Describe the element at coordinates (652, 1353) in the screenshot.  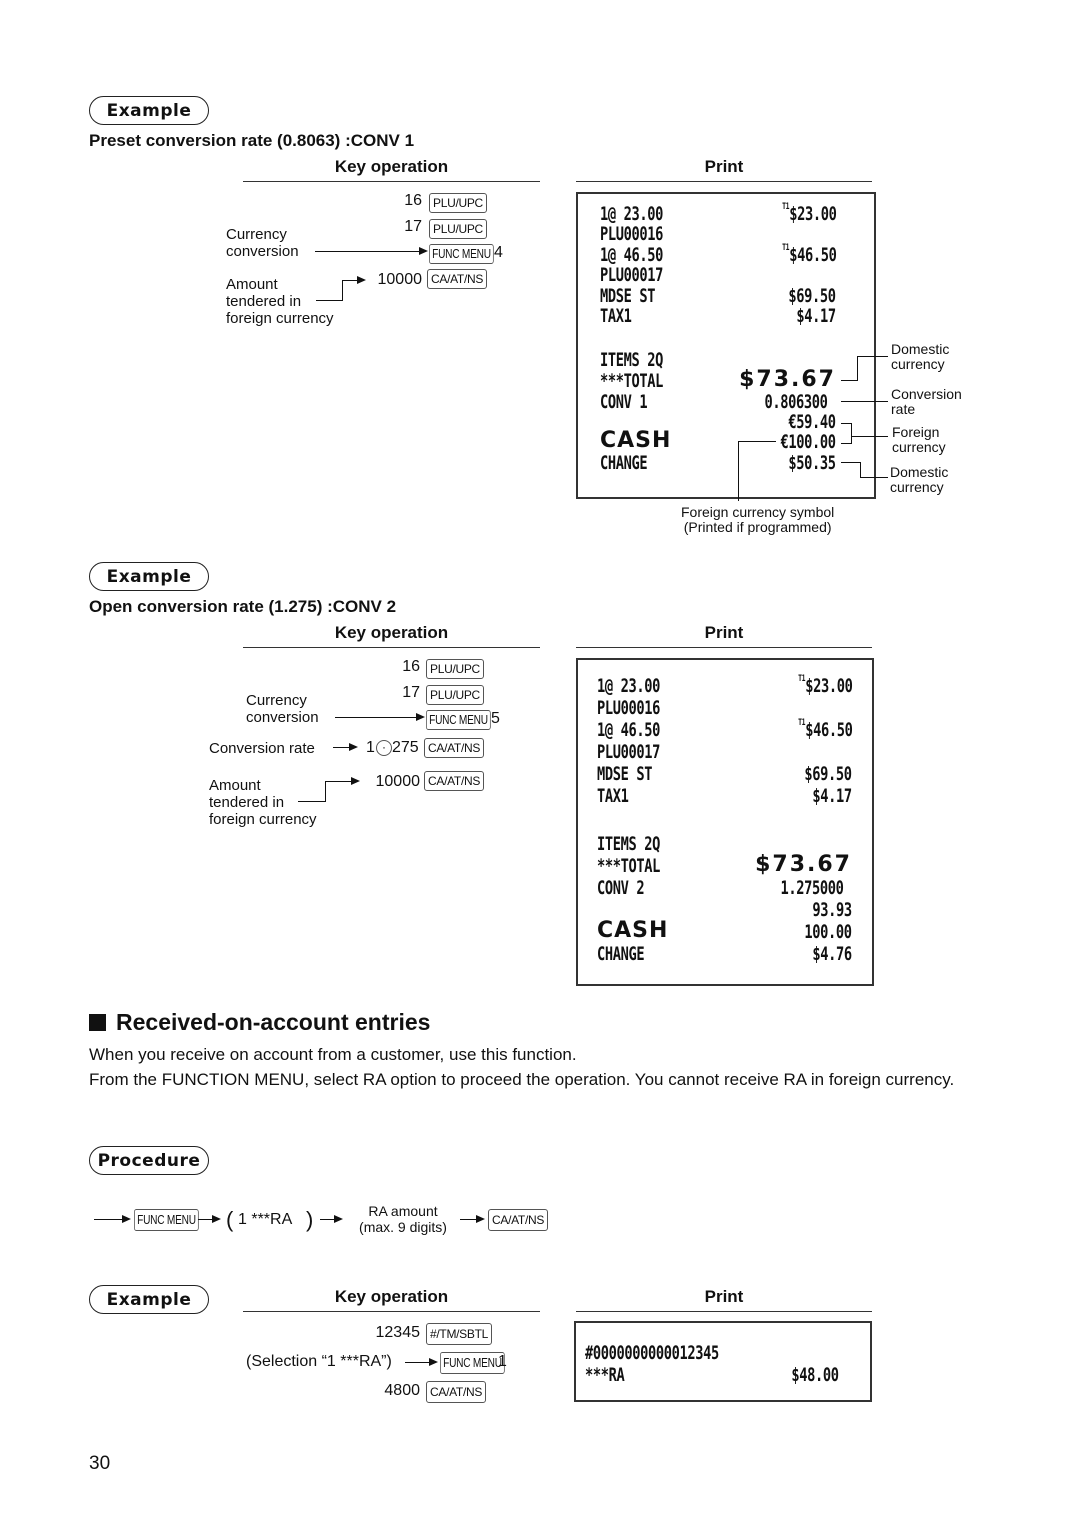
I see `receipt-line: #0000000000012345` at that location.